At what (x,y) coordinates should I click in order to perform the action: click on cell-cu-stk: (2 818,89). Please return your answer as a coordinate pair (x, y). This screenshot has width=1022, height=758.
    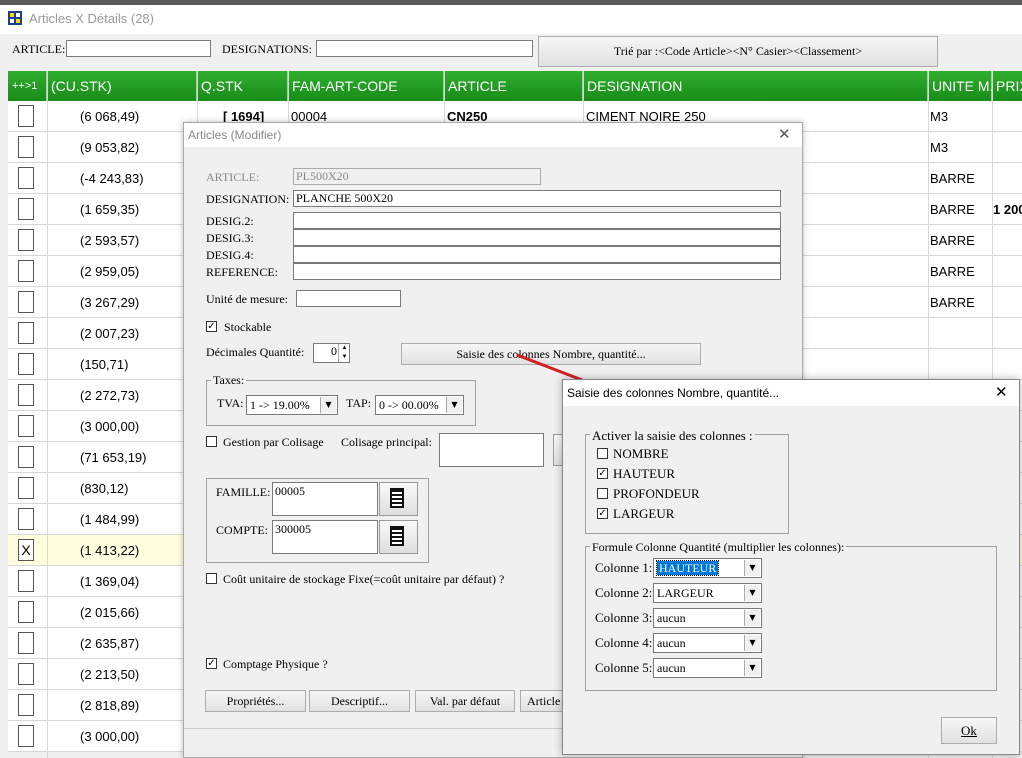
    Looking at the image, I should click on (110, 705).